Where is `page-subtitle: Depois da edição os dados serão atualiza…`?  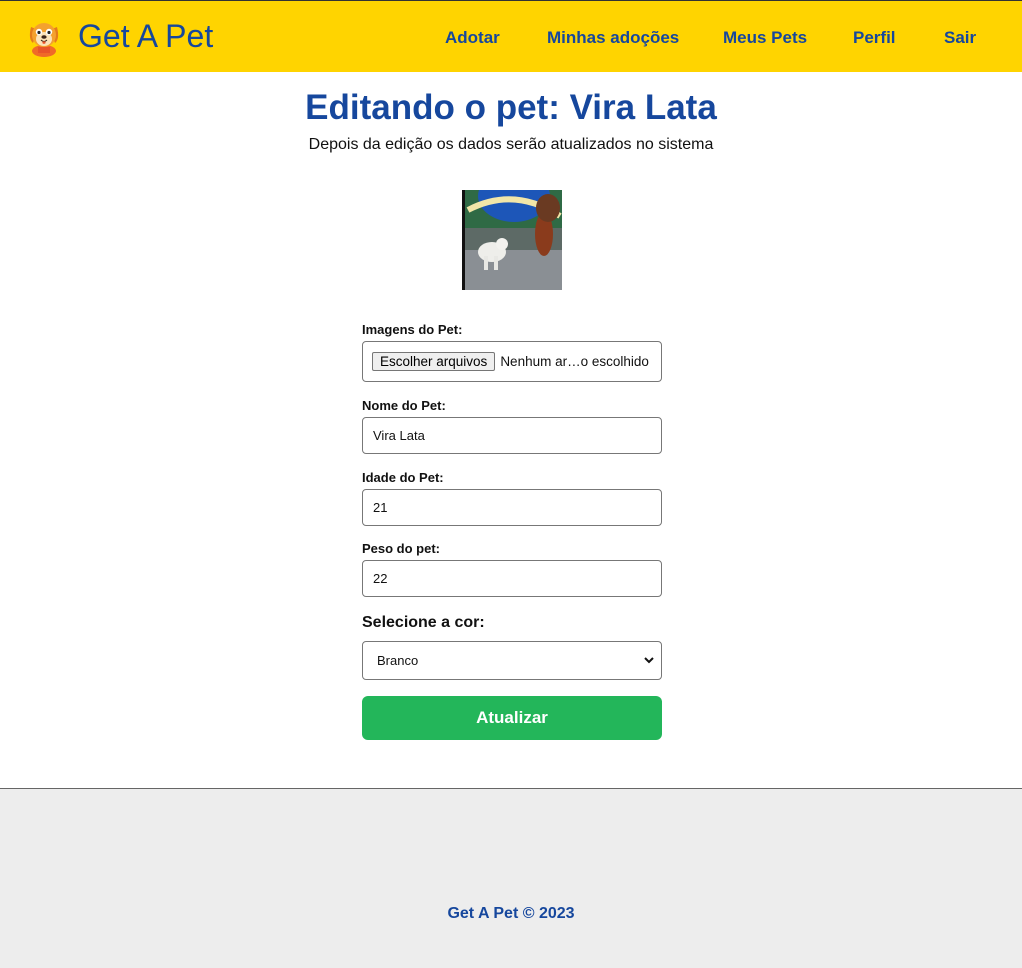
page-subtitle: Depois da edição os dados serão atualiza… is located at coordinates (511, 144).